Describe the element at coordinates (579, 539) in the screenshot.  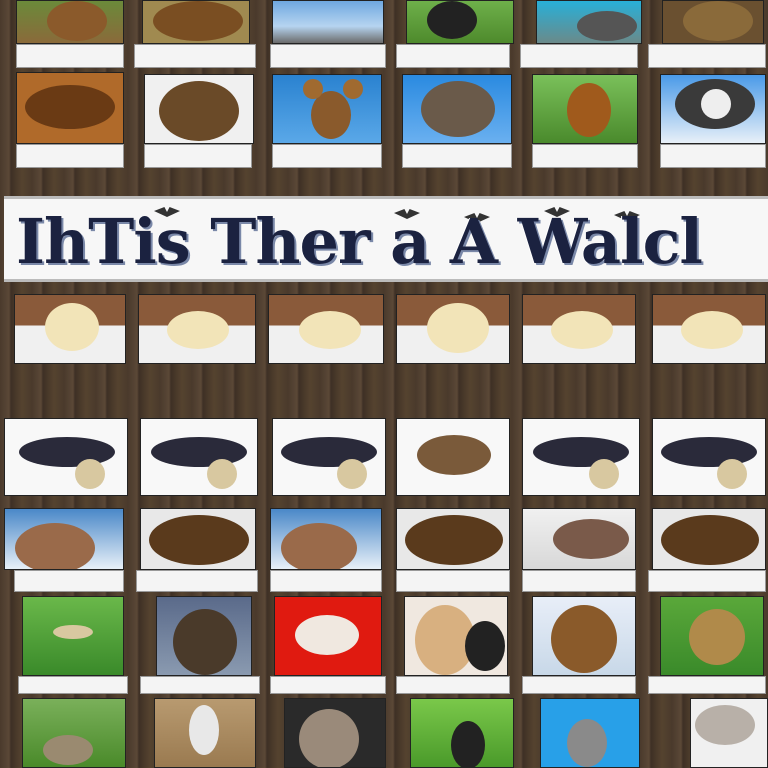
I see `photo-anteater` at that location.